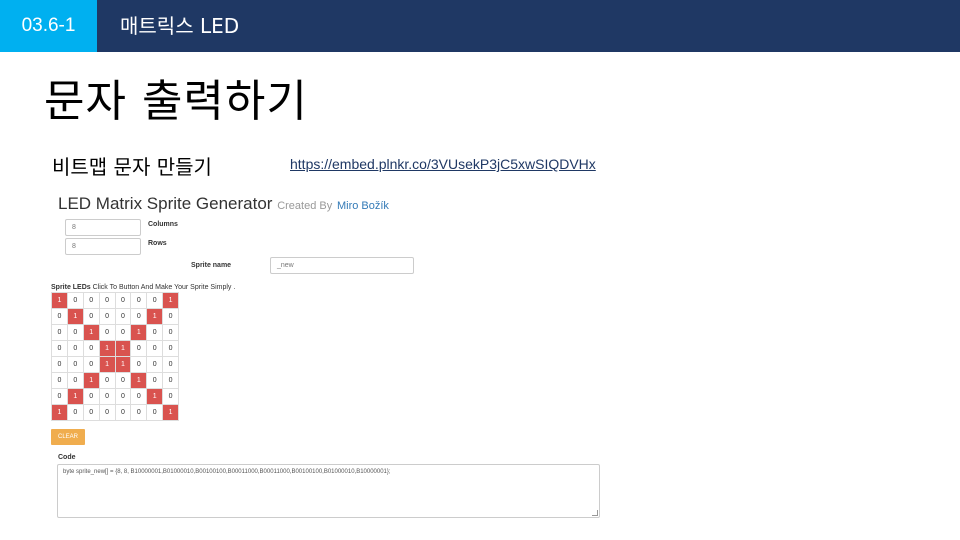  What do you see at coordinates (67, 457) in the screenshot?
I see `code-label: Code` at bounding box center [67, 457].